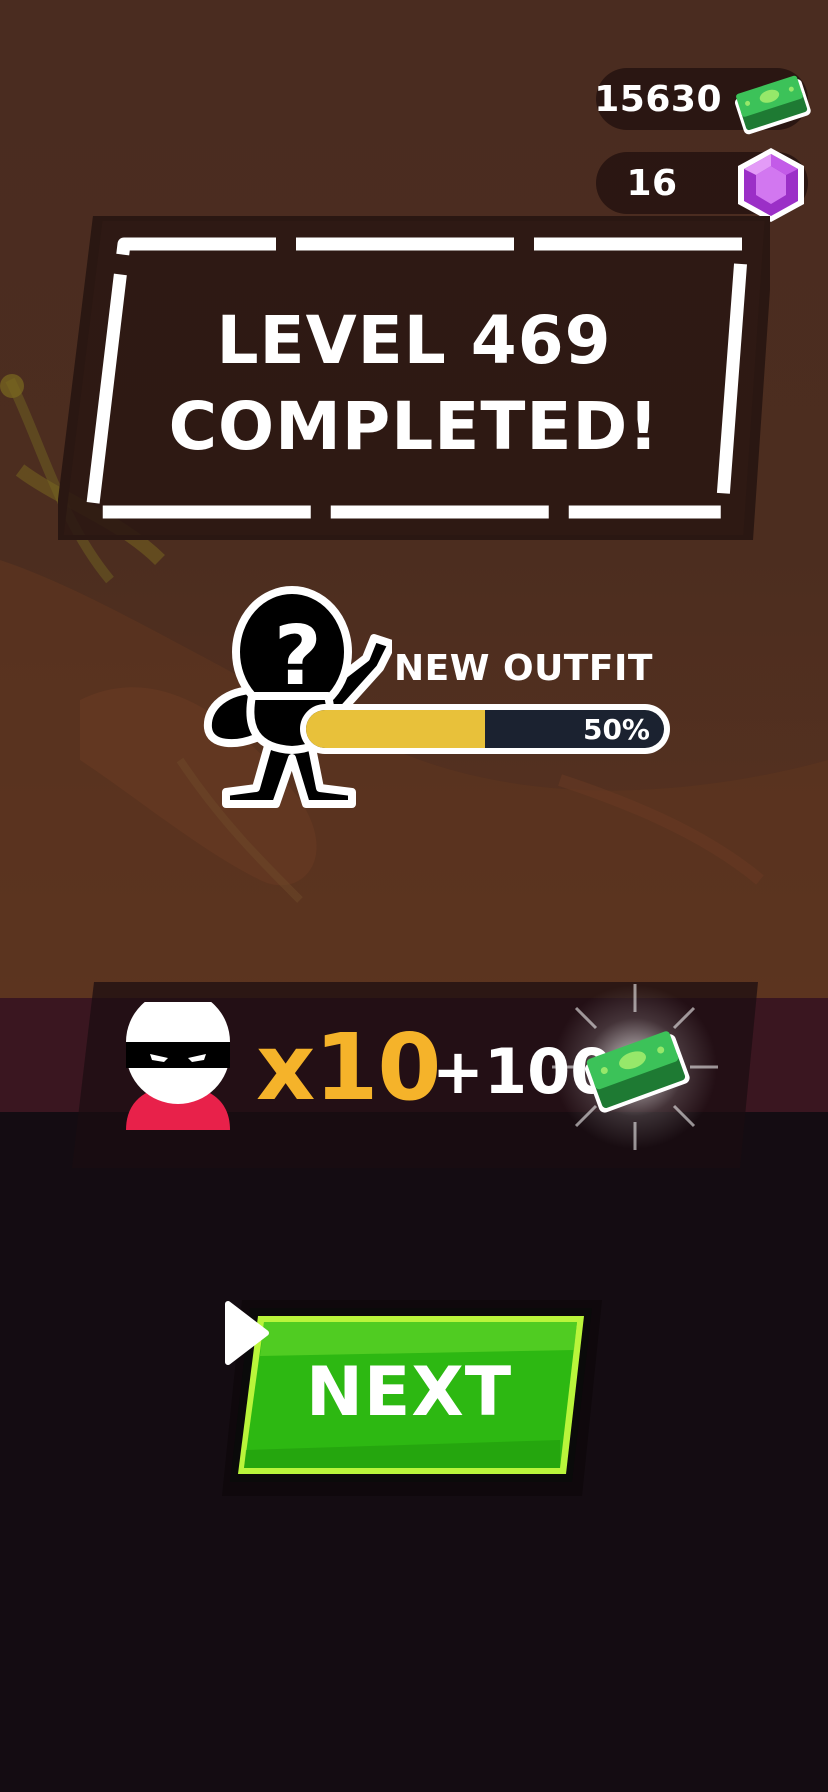 The image size is (828, 1792). I want to click on next-button-label: NEXT, so click(409, 1392).